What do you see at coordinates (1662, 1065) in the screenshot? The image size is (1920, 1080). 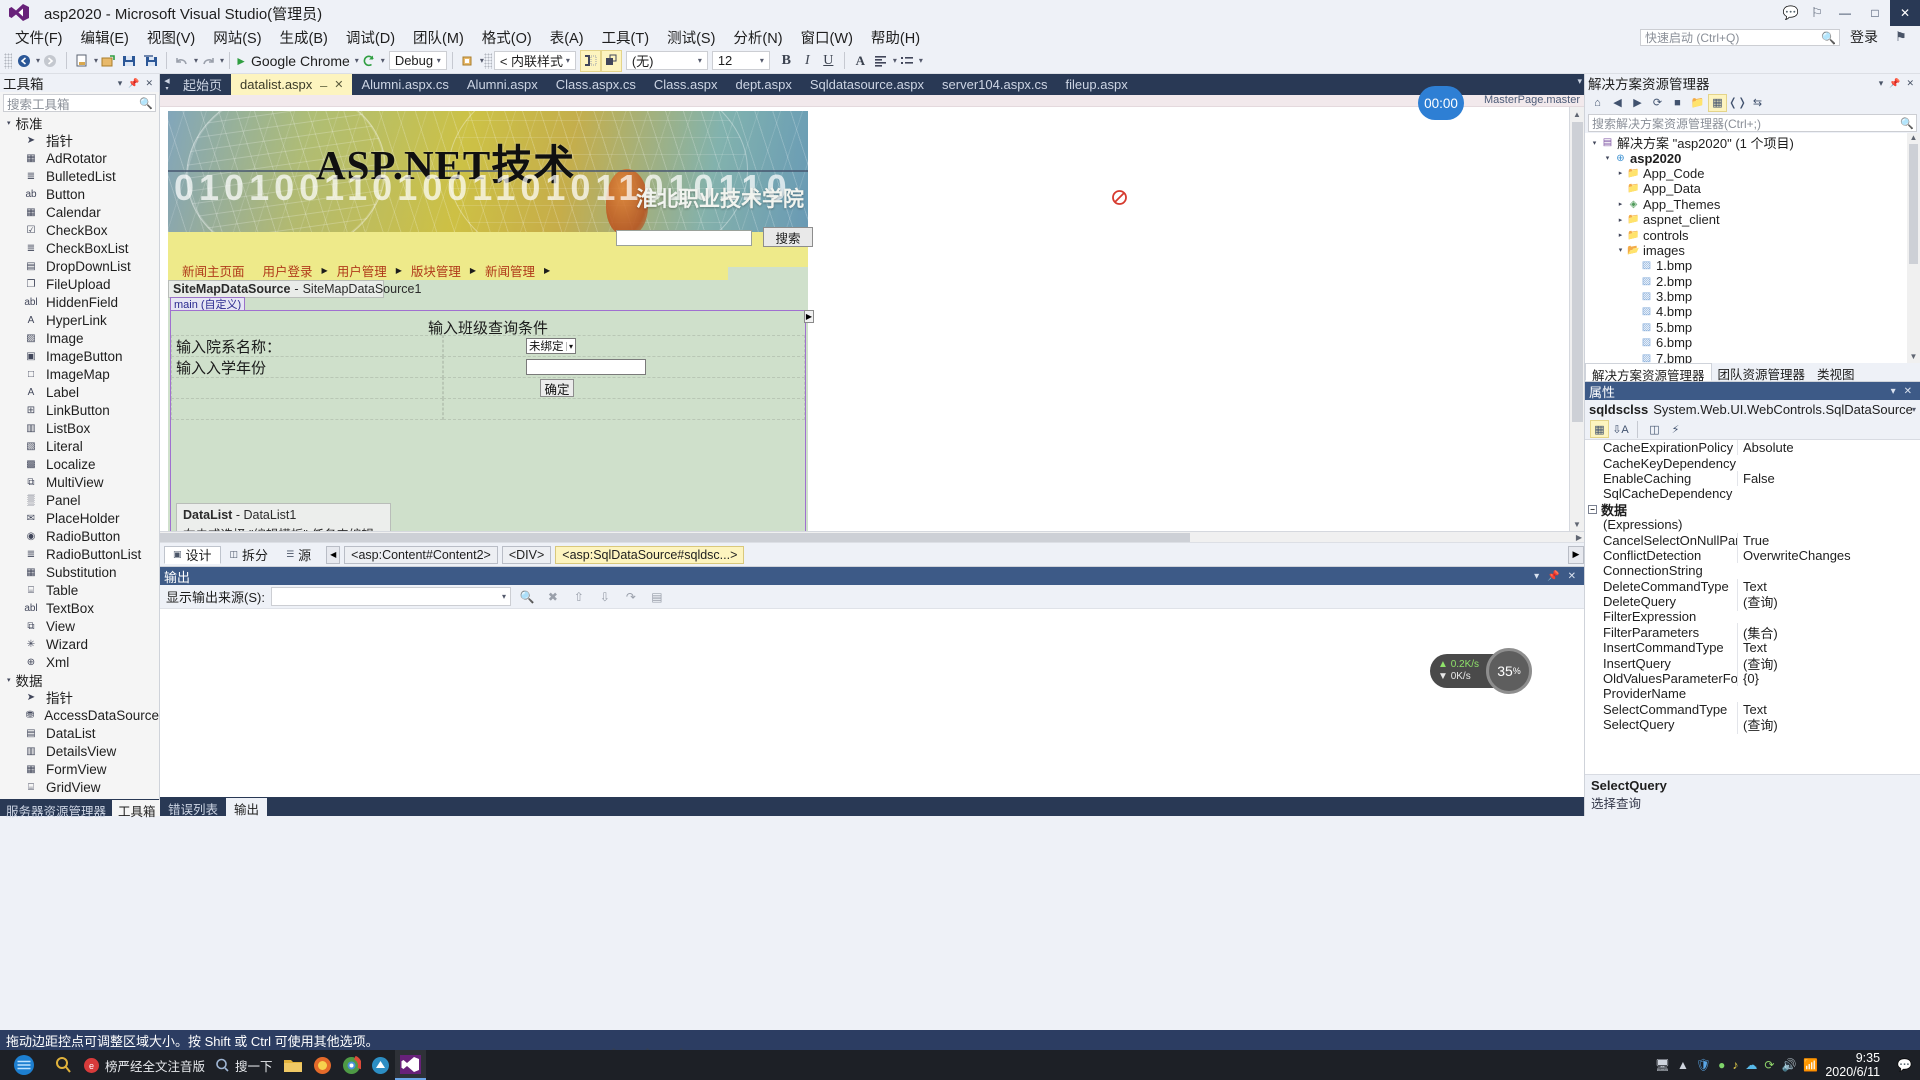 I see `monitor-icon: 🖥` at bounding box center [1662, 1065].